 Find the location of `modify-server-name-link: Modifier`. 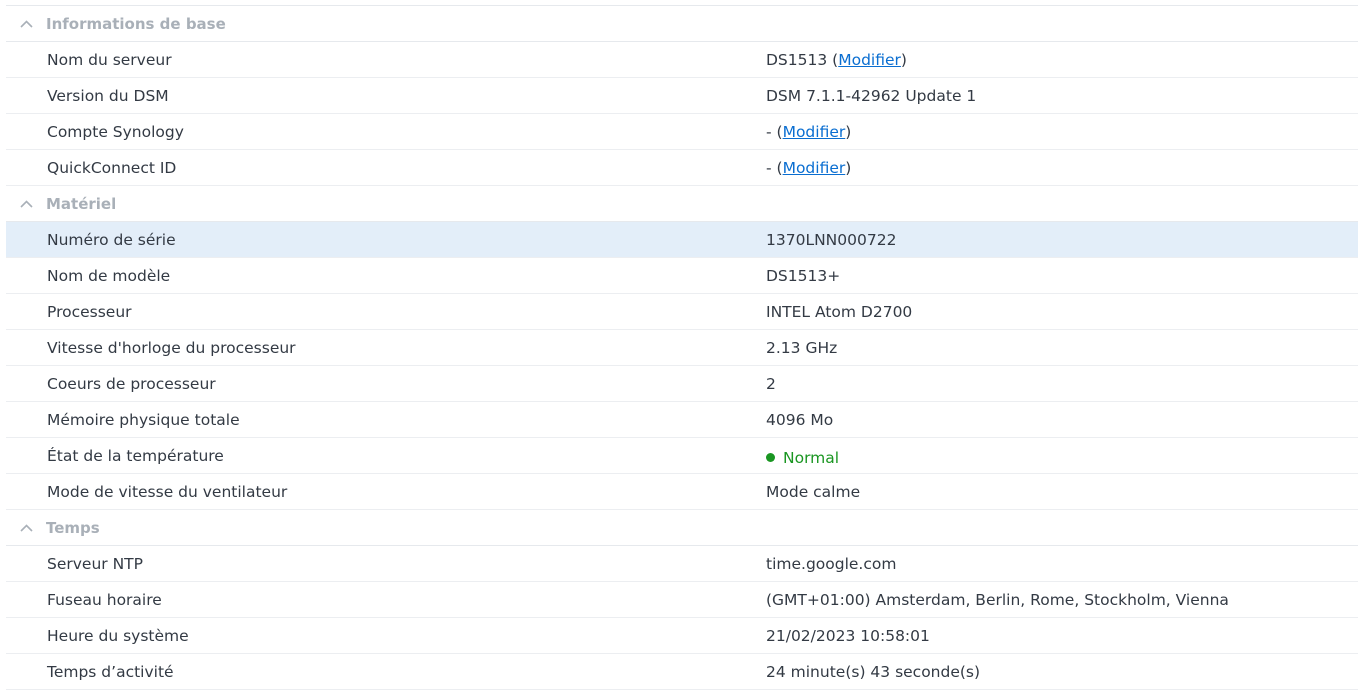

modify-server-name-link: Modifier is located at coordinates (869, 60).